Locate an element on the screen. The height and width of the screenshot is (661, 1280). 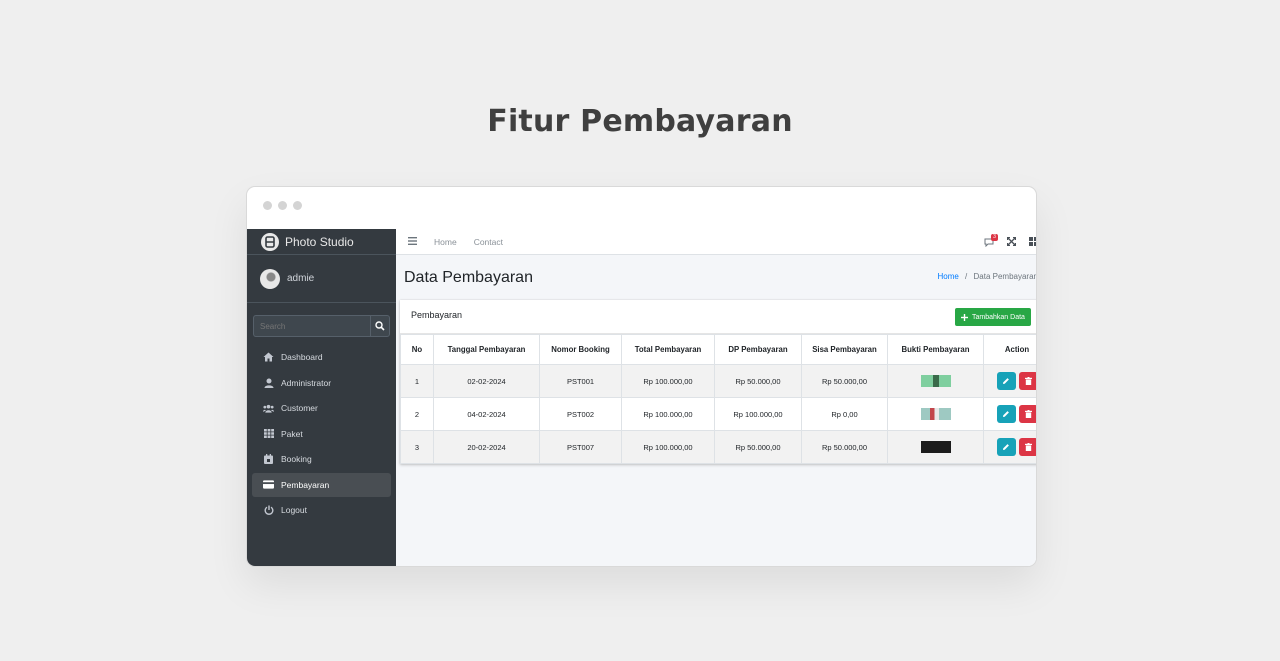
column-header: DP Pembayaran is located at coordinates (758, 349).